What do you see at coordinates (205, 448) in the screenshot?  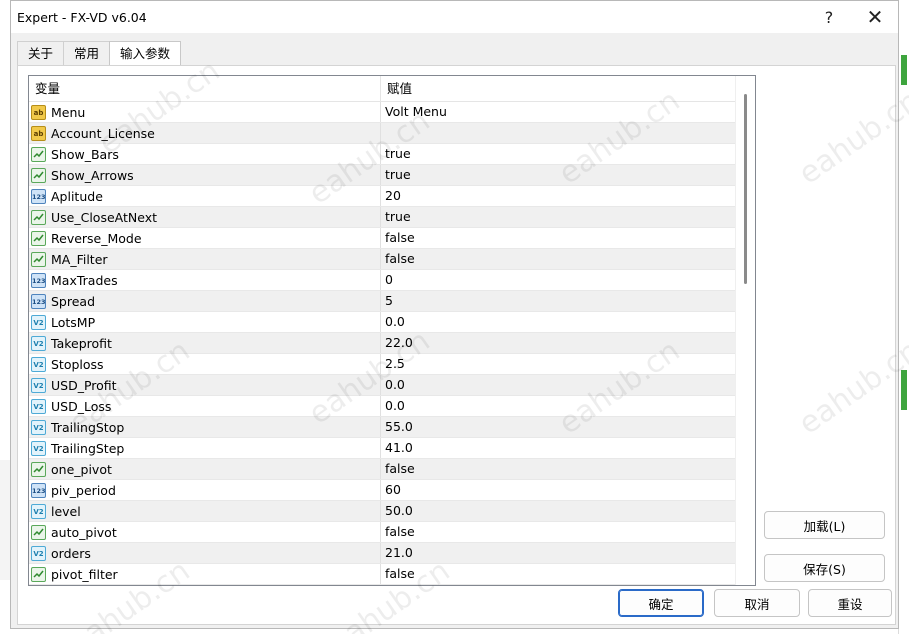 I see `variable-cell: V2 TrailingStep` at bounding box center [205, 448].